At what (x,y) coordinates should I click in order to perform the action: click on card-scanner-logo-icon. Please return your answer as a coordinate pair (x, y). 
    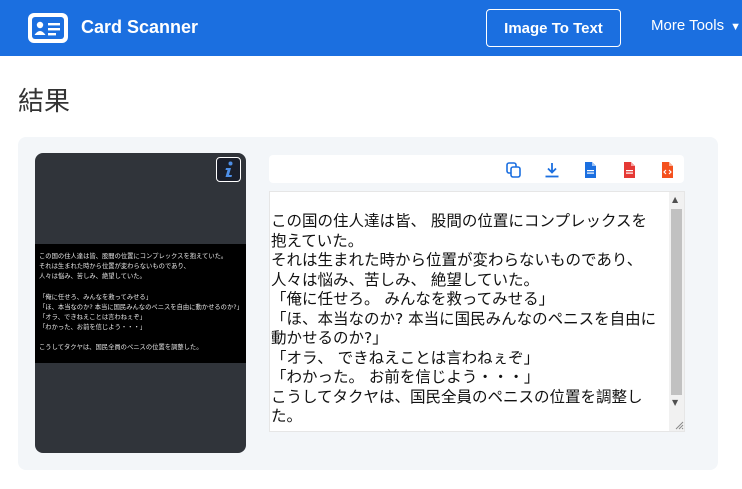
    Looking at the image, I should click on (48, 28).